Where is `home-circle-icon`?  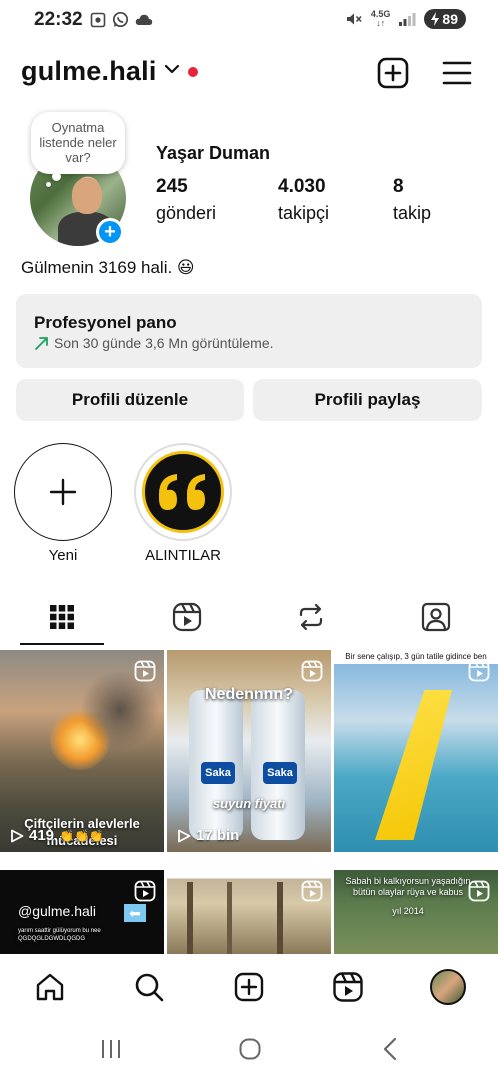
home-circle-icon is located at coordinates (250, 1049).